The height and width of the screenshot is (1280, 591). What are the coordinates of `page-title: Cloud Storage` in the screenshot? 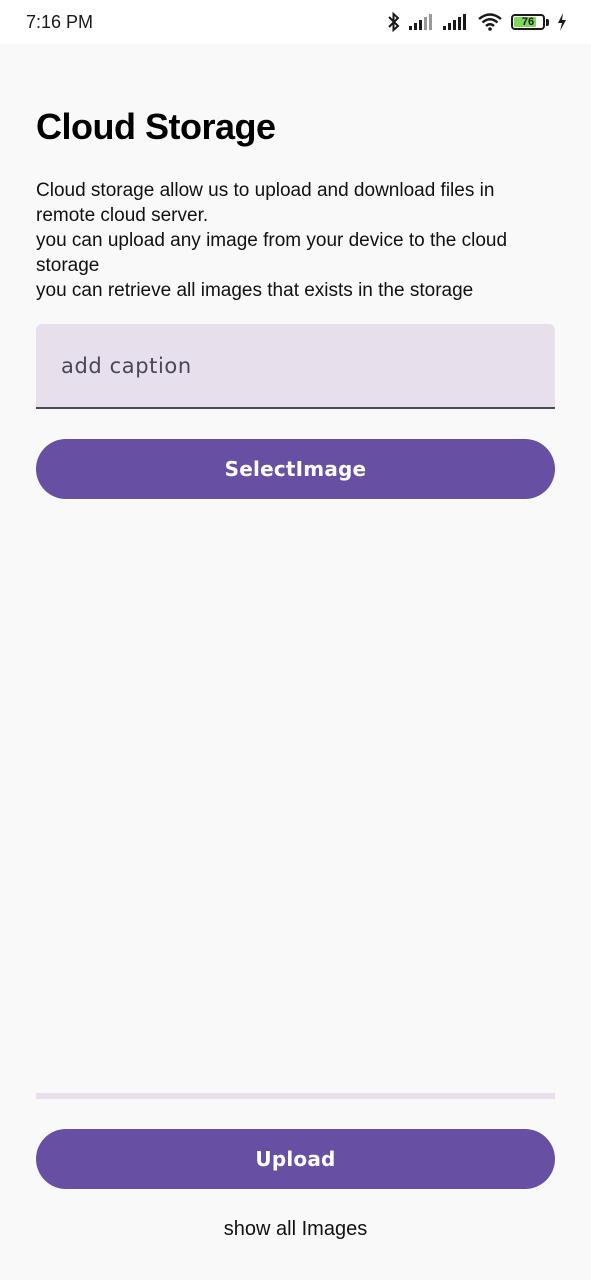 It's located at (156, 126).